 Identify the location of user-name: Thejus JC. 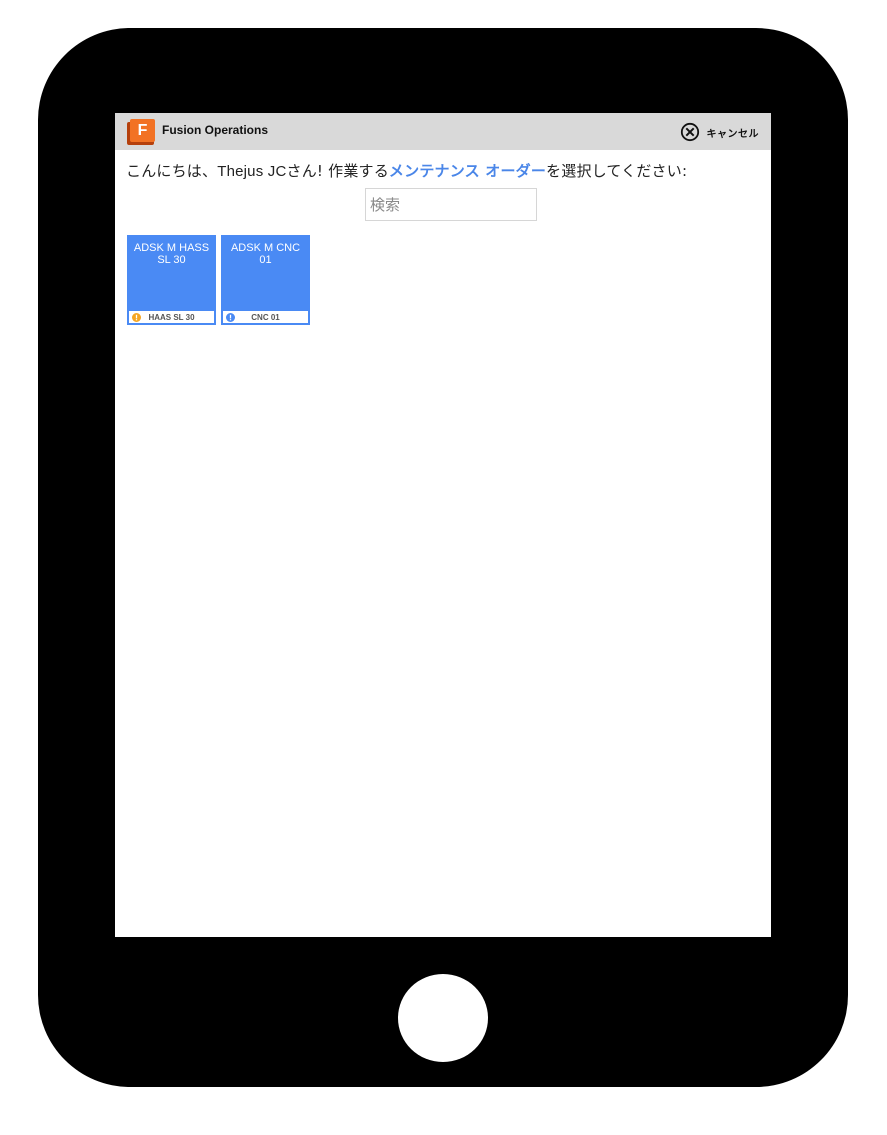
(252, 171).